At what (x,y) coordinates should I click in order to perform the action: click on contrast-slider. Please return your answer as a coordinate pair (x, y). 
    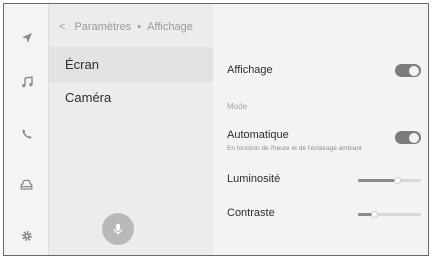
    Looking at the image, I should click on (389, 214).